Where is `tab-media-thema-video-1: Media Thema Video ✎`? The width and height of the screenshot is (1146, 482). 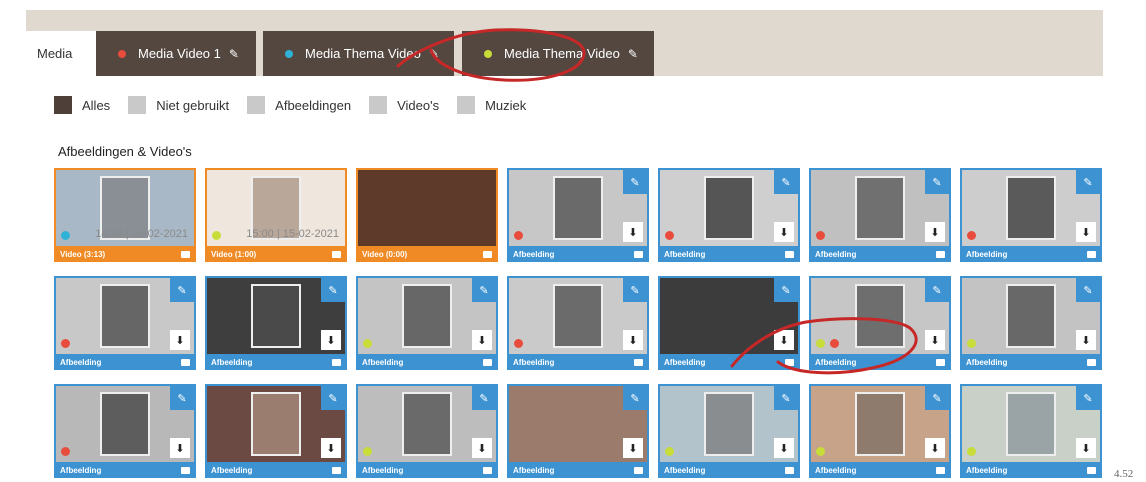
tab-media-thema-video-1: Media Thema Video ✎ is located at coordinates (358, 53).